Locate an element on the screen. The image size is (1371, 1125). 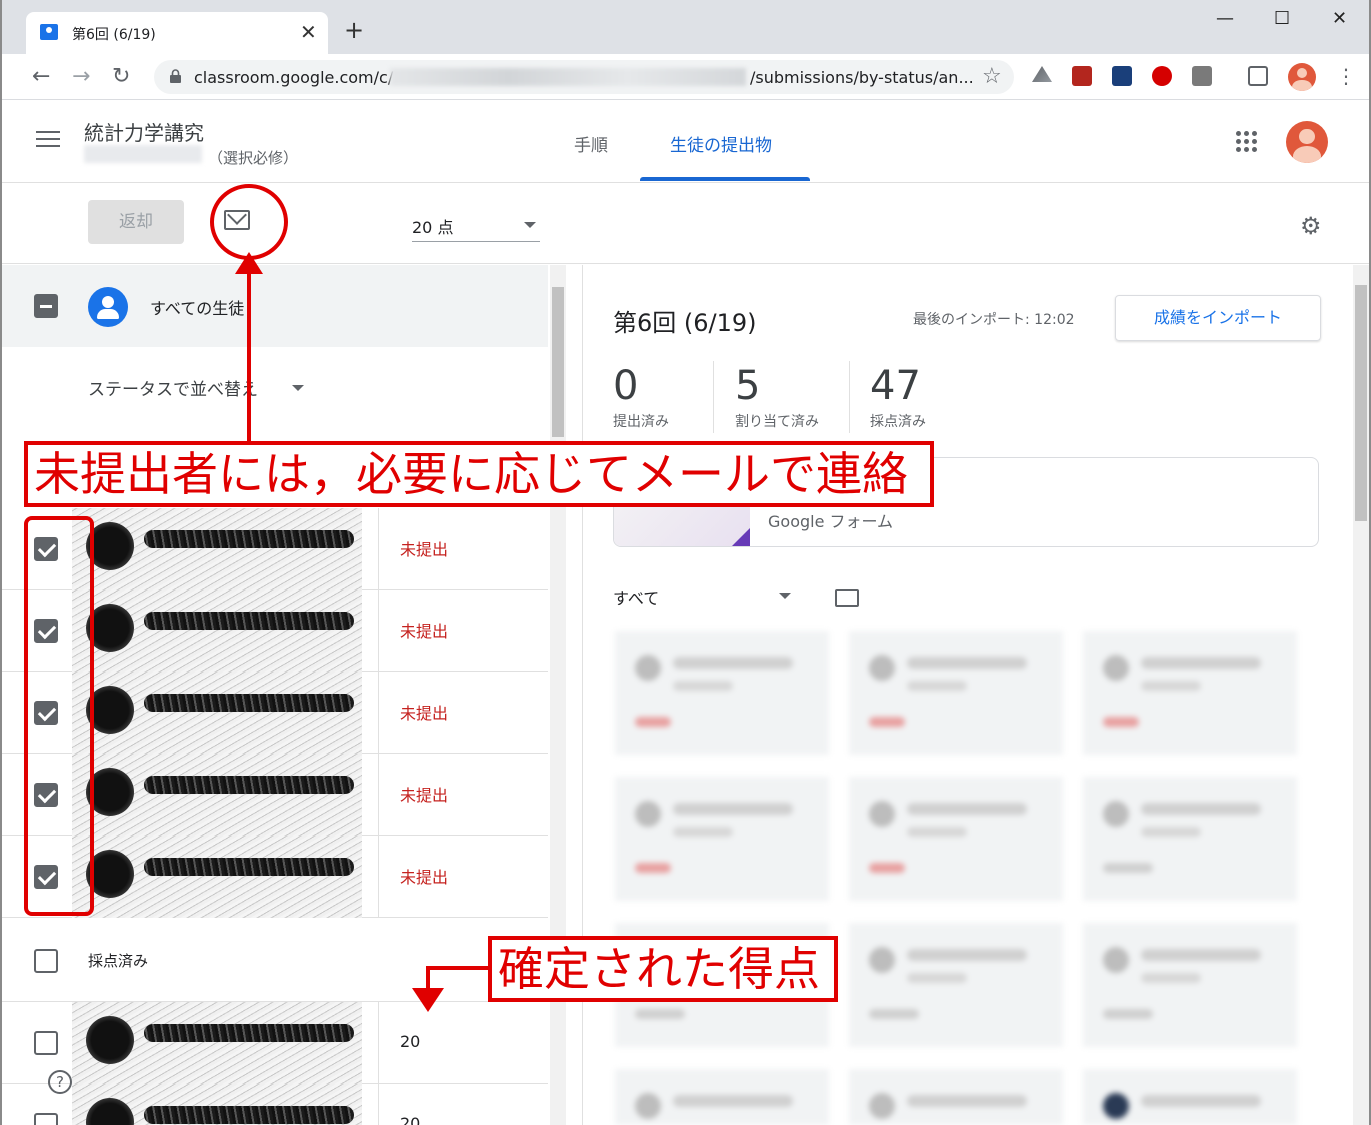
stat-submitted: 0 提出済み is located at coordinates (641, 401).